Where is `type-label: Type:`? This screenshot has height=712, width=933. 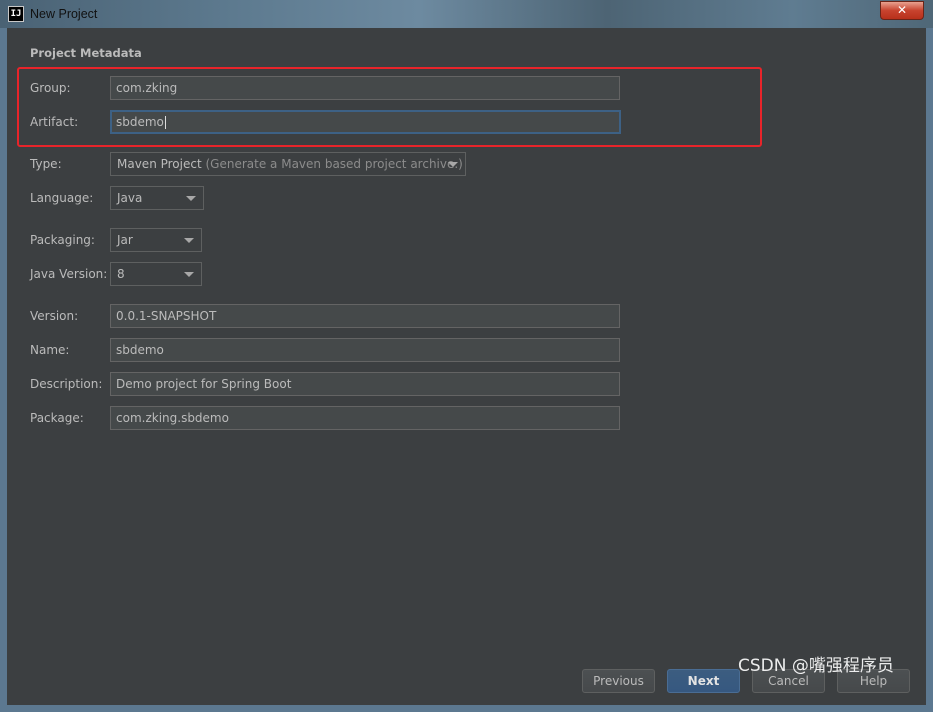 type-label: Type: is located at coordinates (46, 164).